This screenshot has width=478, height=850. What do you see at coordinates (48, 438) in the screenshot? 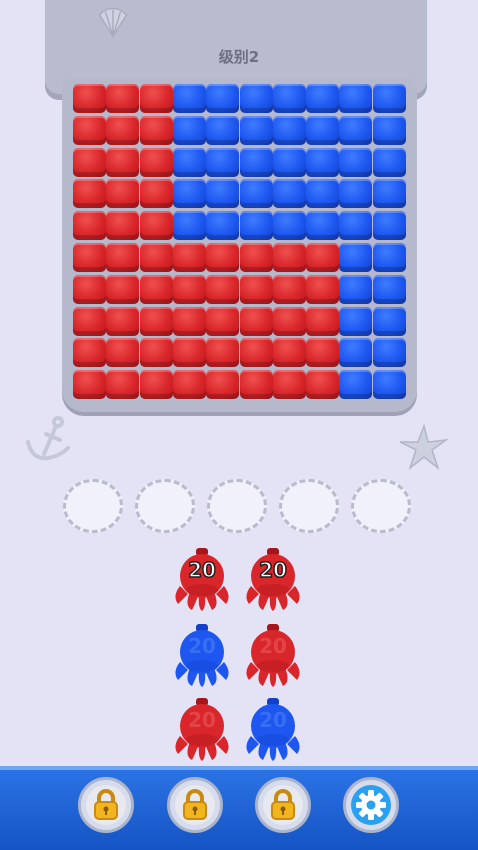
I see `anchor-icon` at bounding box center [48, 438].